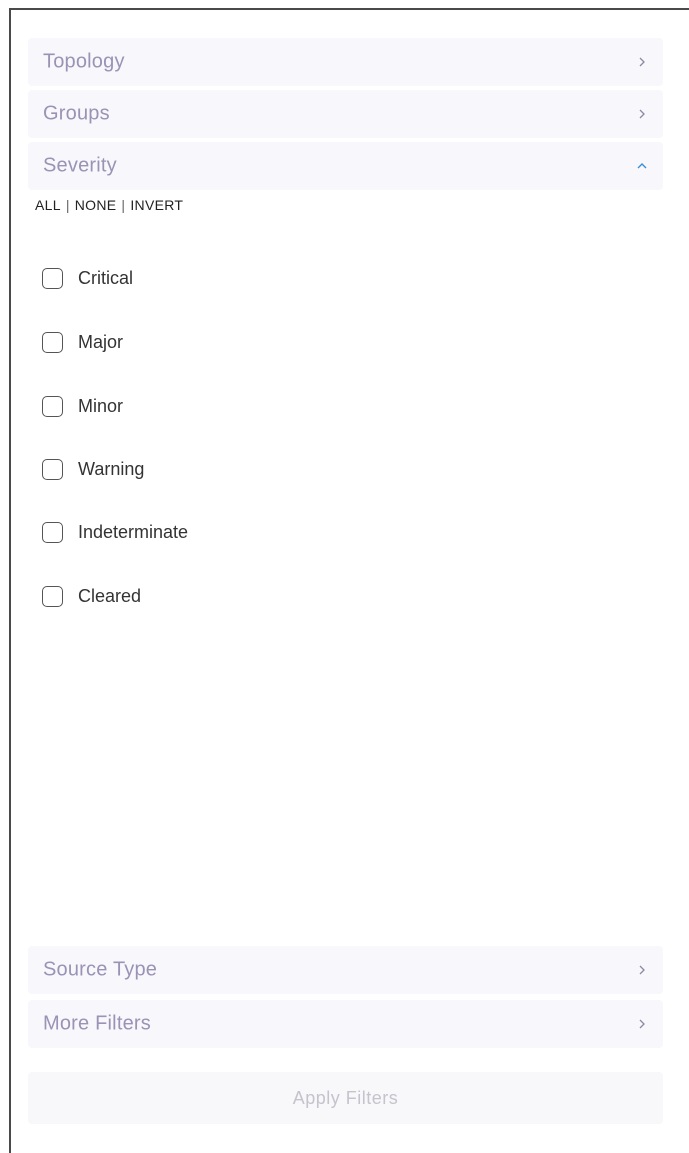 The height and width of the screenshot is (1153, 689). Describe the element at coordinates (345, 114) in the screenshot. I see `section-groups: Groups` at that location.